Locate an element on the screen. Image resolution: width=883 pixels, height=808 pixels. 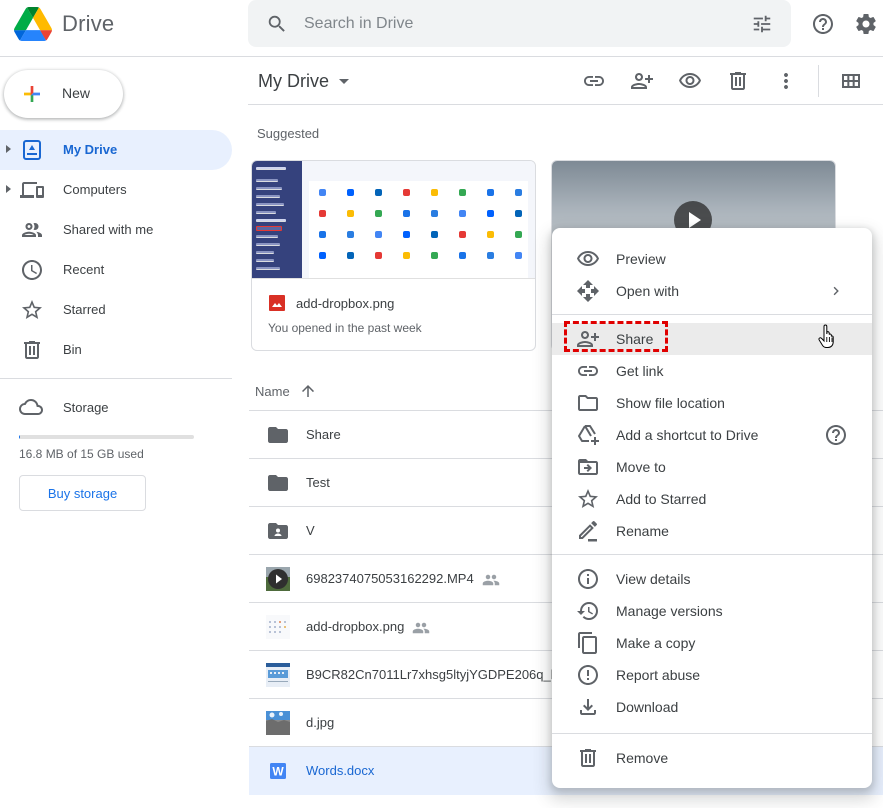
storage-usage-bar is located at coordinates (106, 437).